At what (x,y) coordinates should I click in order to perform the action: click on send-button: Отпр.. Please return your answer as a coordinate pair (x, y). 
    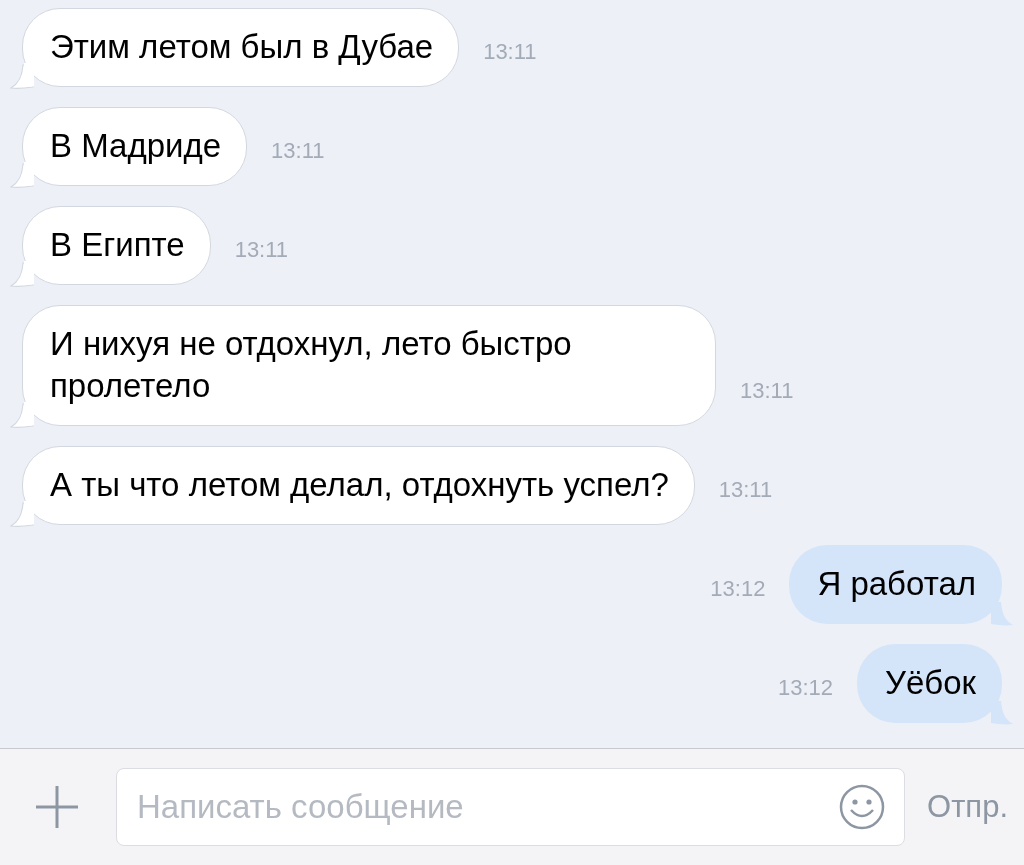
    Looking at the image, I should click on (967, 807).